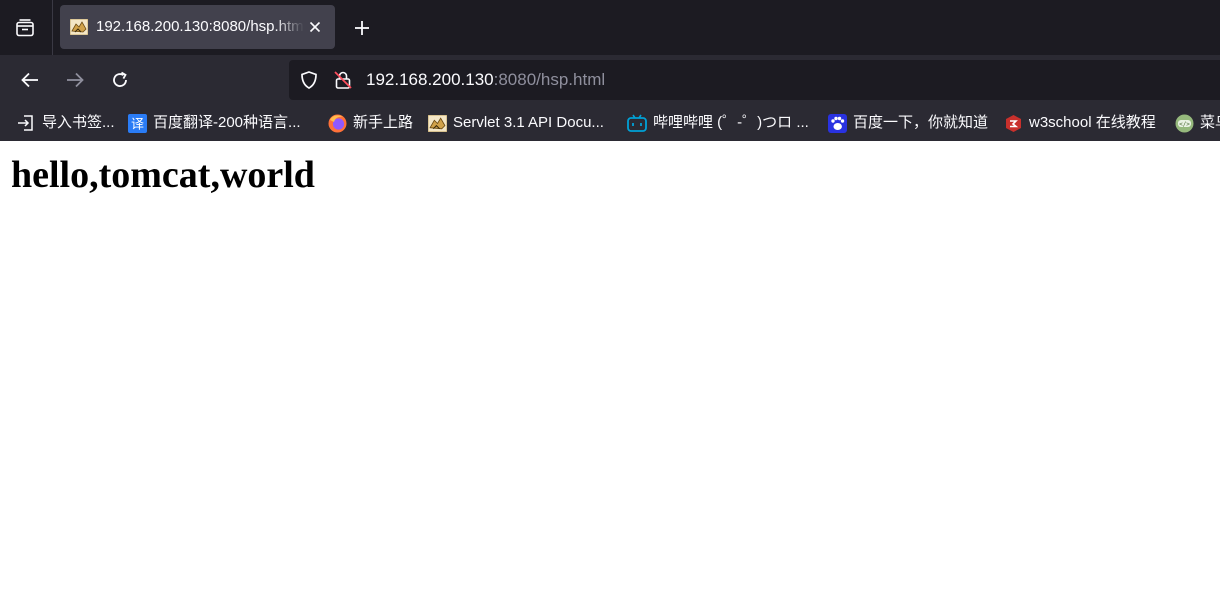  I want to click on bookmark-label: 百度一下，你就知道, so click(921, 122).